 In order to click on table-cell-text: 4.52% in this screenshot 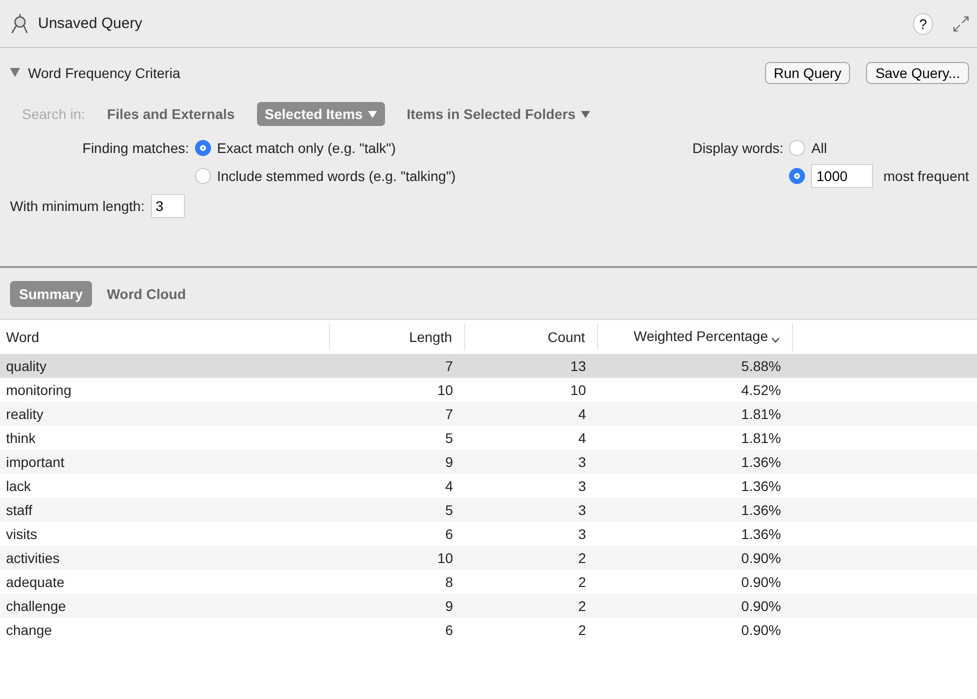, I will do `click(761, 390)`.